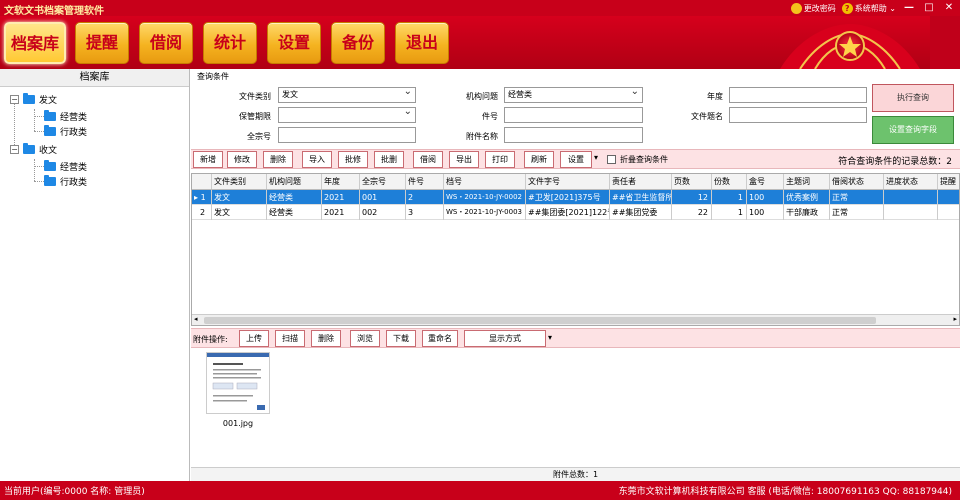 Image resolution: width=960 pixels, height=500 pixels. Describe the element at coordinates (550, 337) in the screenshot. I see `display-mode-dropdown-icon: ▾` at that location.